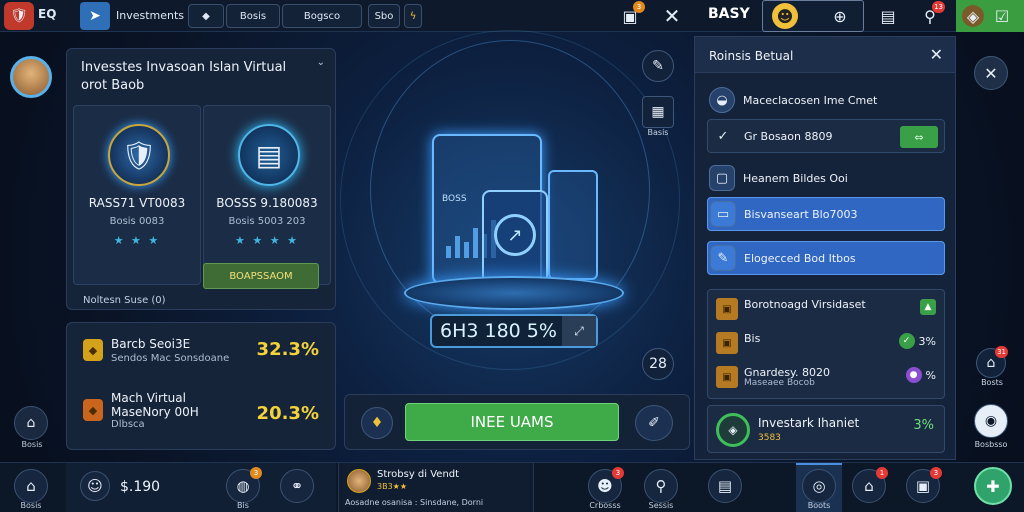 This screenshot has height=512, width=1024. What do you see at coordinates (95, 486) in the screenshot?
I see `user-icon: ☺` at bounding box center [95, 486].